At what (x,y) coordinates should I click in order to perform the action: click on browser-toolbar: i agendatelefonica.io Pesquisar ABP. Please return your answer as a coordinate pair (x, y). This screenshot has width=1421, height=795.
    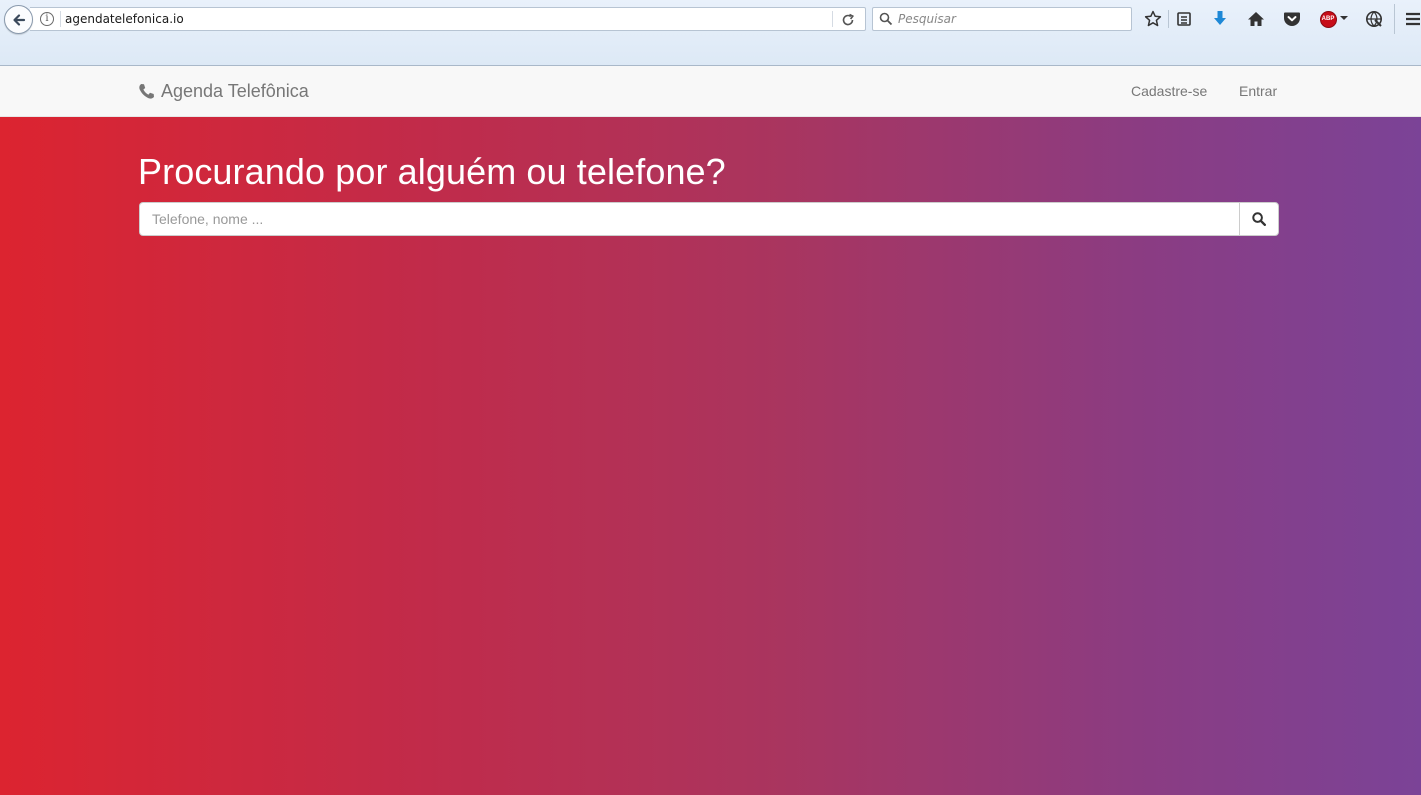
    Looking at the image, I should click on (710, 33).